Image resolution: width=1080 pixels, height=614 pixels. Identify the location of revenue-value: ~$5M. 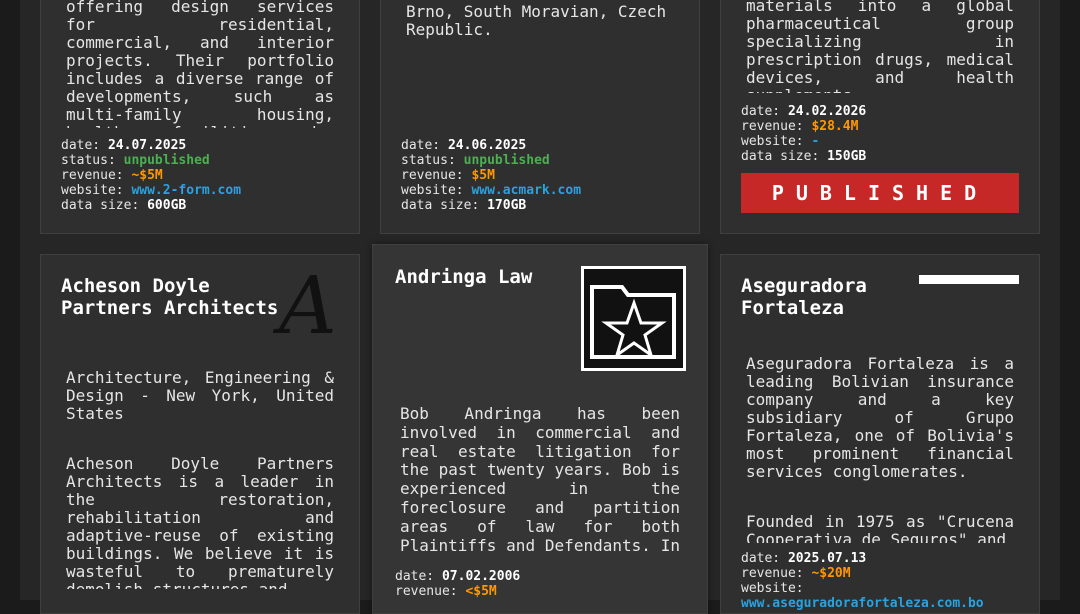
(147, 175).